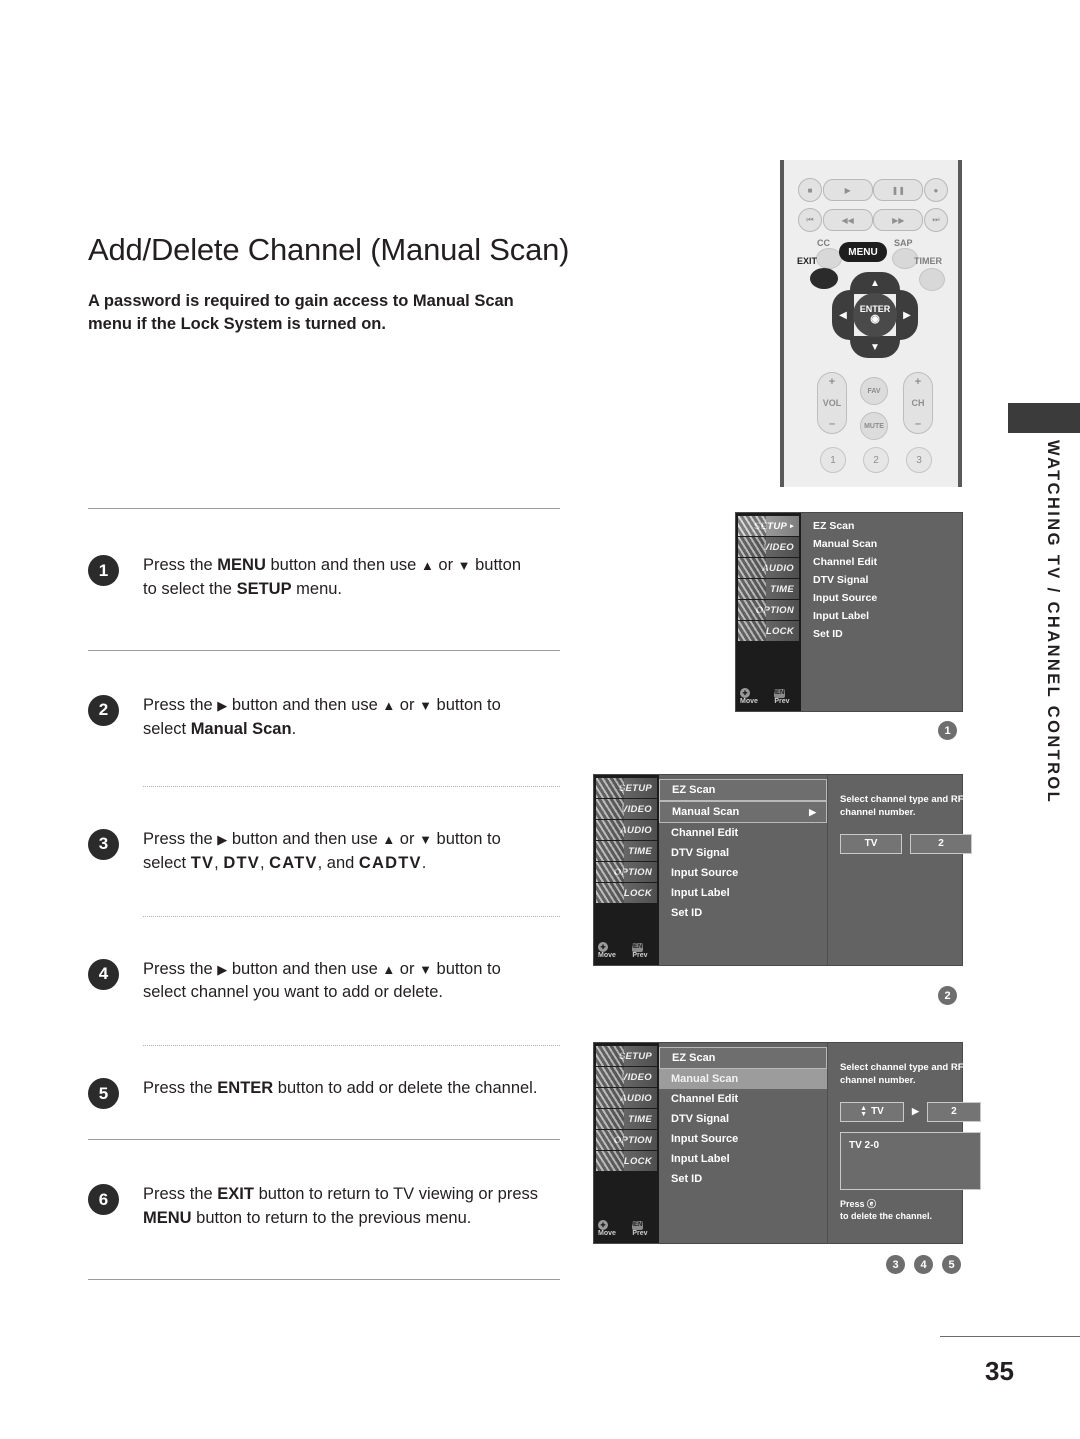 This screenshot has height=1439, width=1080. I want to click on side-tab-block, so click(1044, 418).